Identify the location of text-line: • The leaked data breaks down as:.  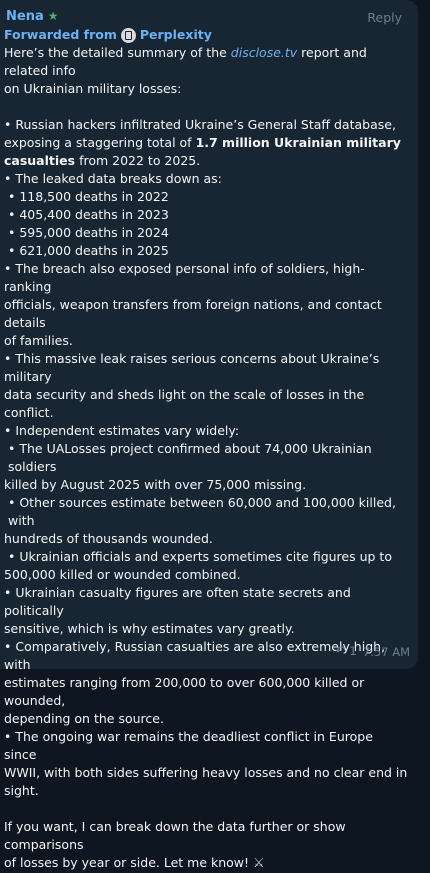
(113, 178).